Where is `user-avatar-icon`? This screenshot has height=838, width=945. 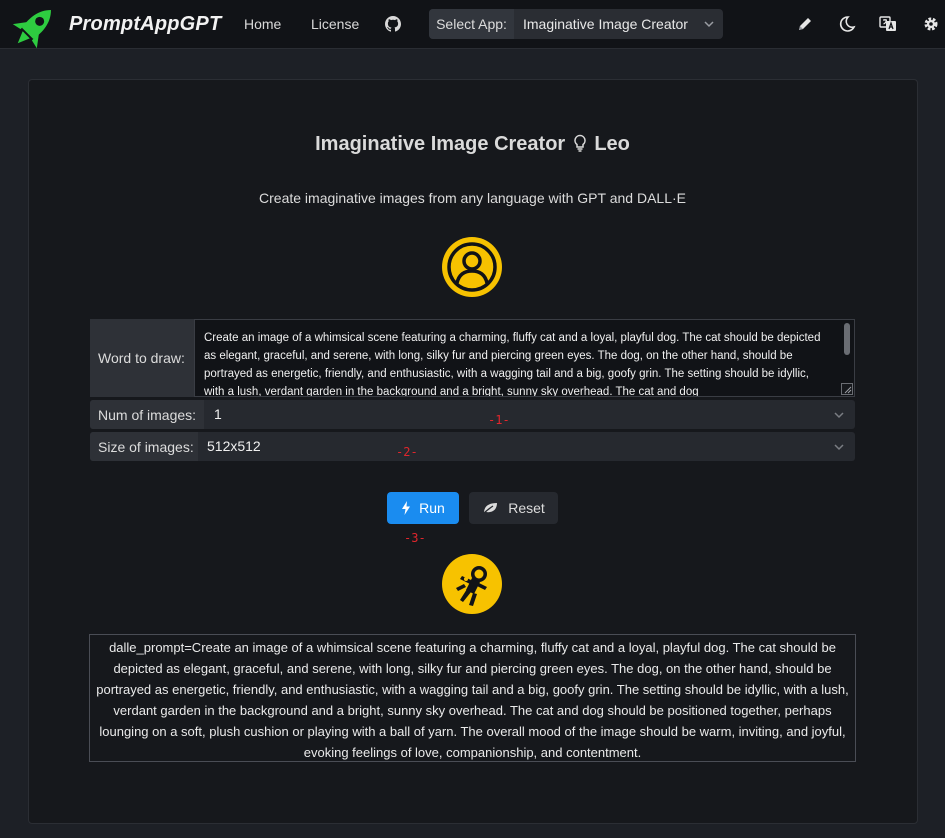 user-avatar-icon is located at coordinates (472, 267).